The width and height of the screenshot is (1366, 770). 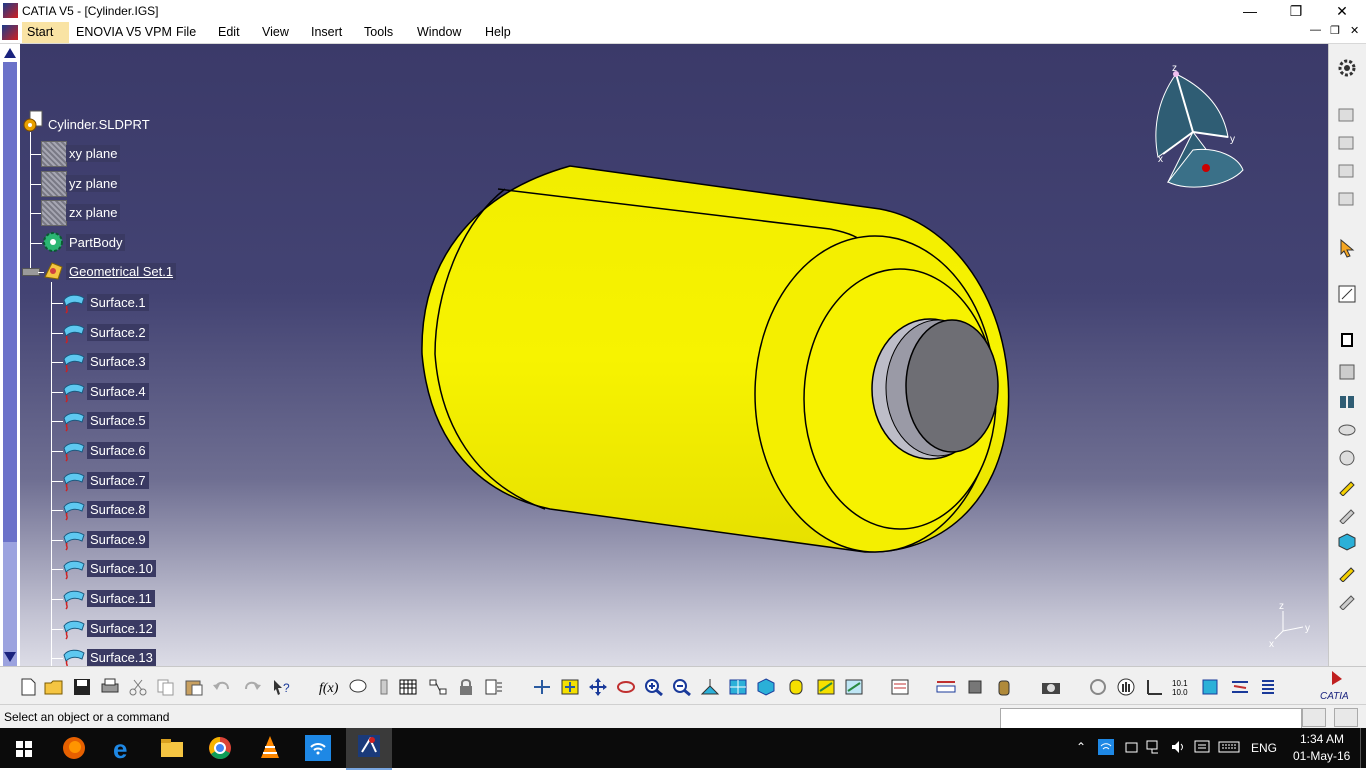 I want to click on shell-icon, so click(x=1347, y=600).